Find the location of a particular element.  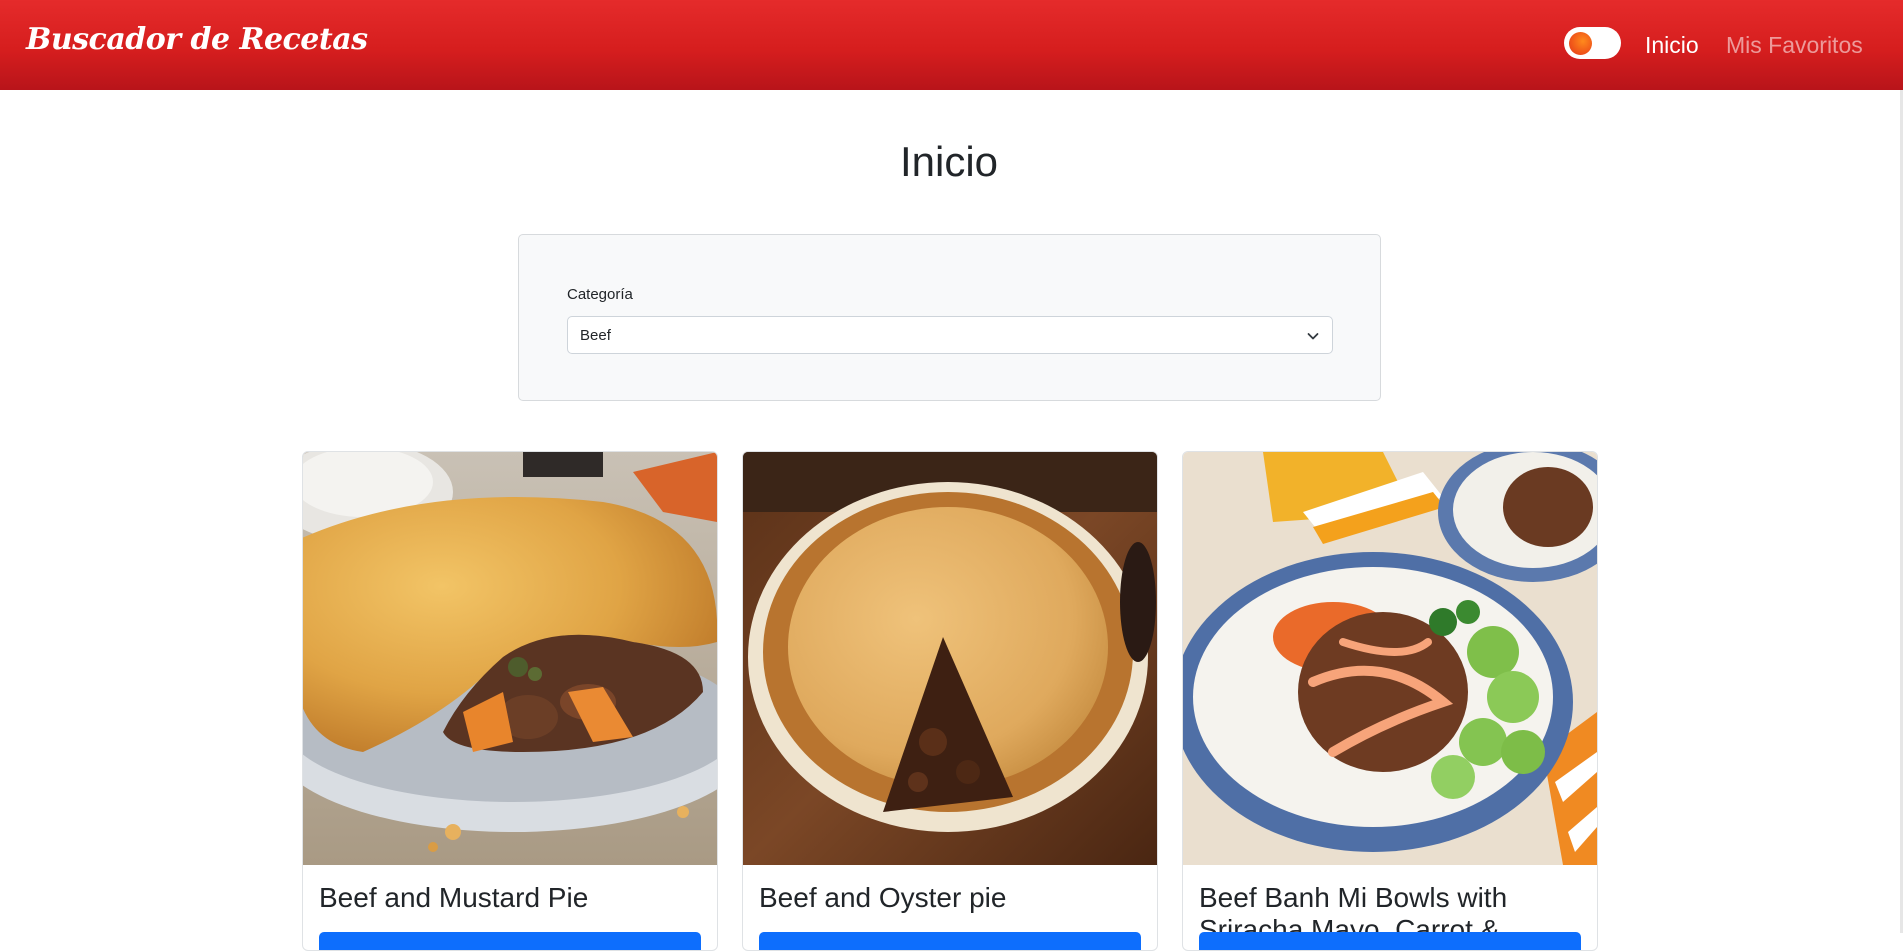

filter-panel: Categoría Beef is located at coordinates (949, 317).